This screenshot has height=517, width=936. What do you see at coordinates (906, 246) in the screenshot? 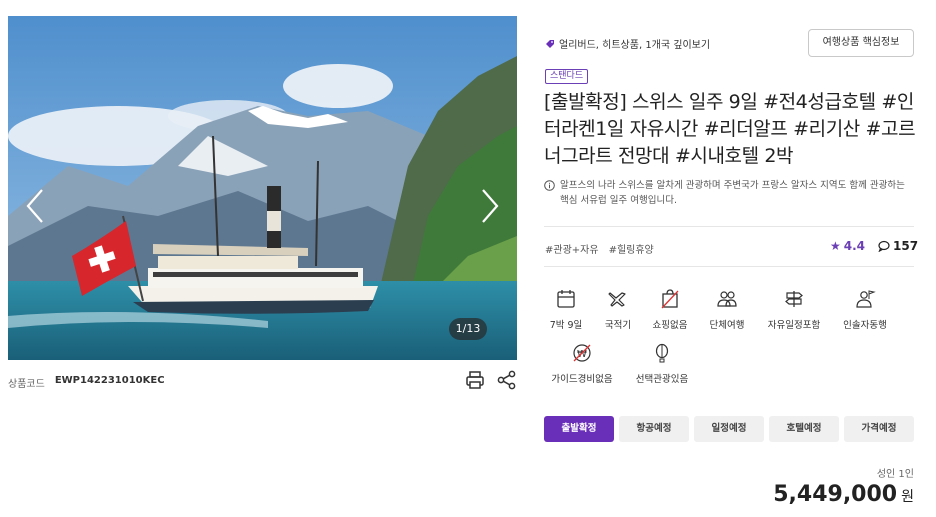
I see `review-count-value: 157` at bounding box center [906, 246].